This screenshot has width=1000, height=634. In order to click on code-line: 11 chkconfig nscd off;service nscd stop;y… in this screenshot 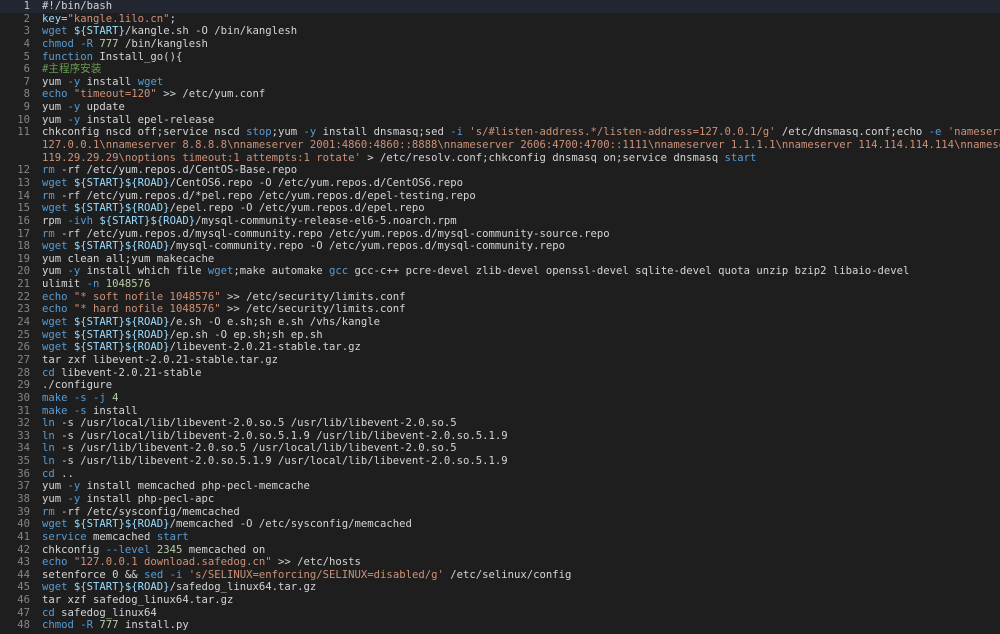, I will do `click(500, 132)`.